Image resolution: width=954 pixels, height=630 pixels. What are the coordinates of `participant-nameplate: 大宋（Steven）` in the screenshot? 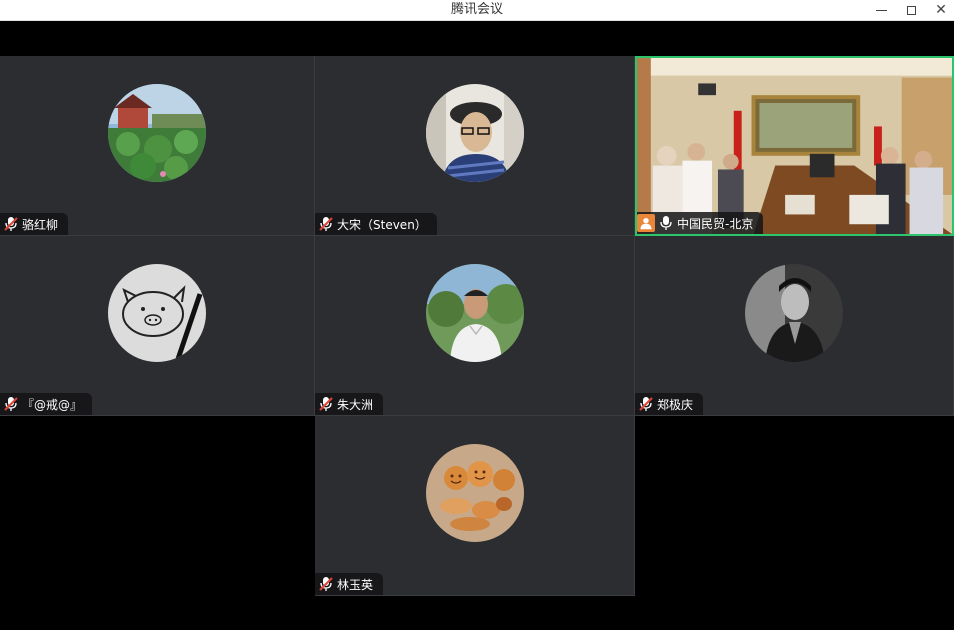 It's located at (376, 224).